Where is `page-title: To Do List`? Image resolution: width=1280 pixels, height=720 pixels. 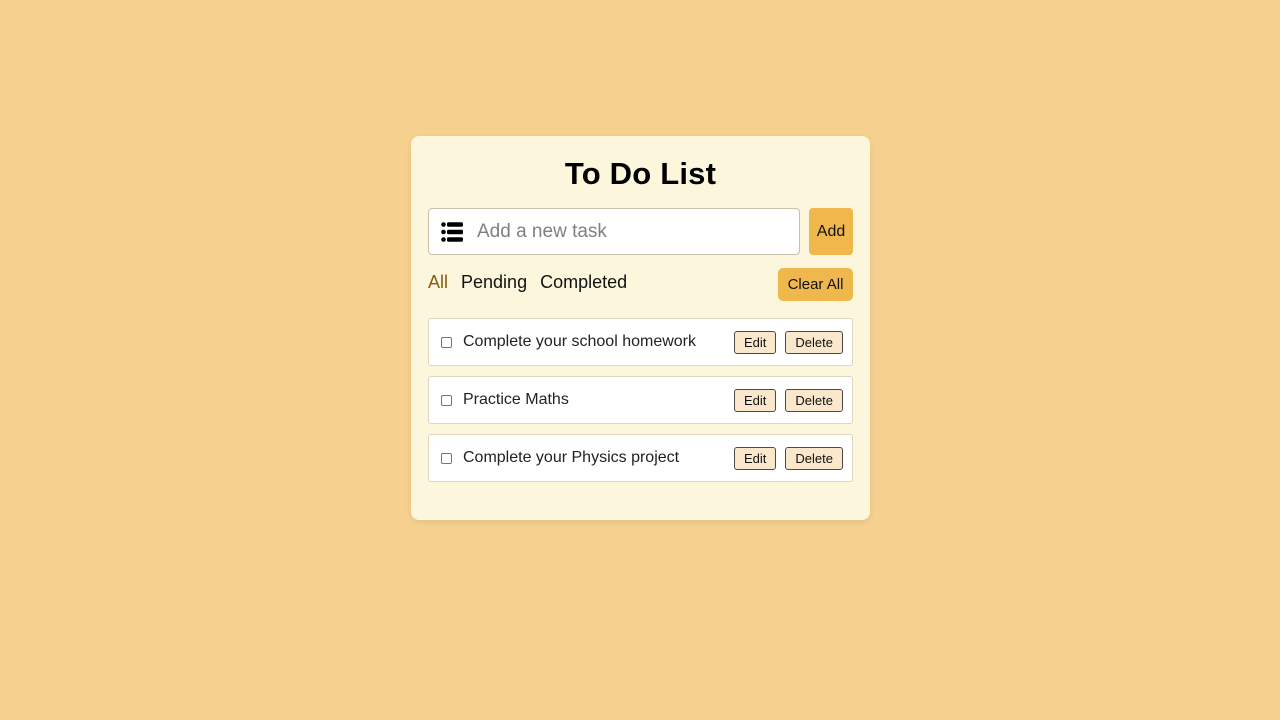 page-title: To Do List is located at coordinates (640, 173).